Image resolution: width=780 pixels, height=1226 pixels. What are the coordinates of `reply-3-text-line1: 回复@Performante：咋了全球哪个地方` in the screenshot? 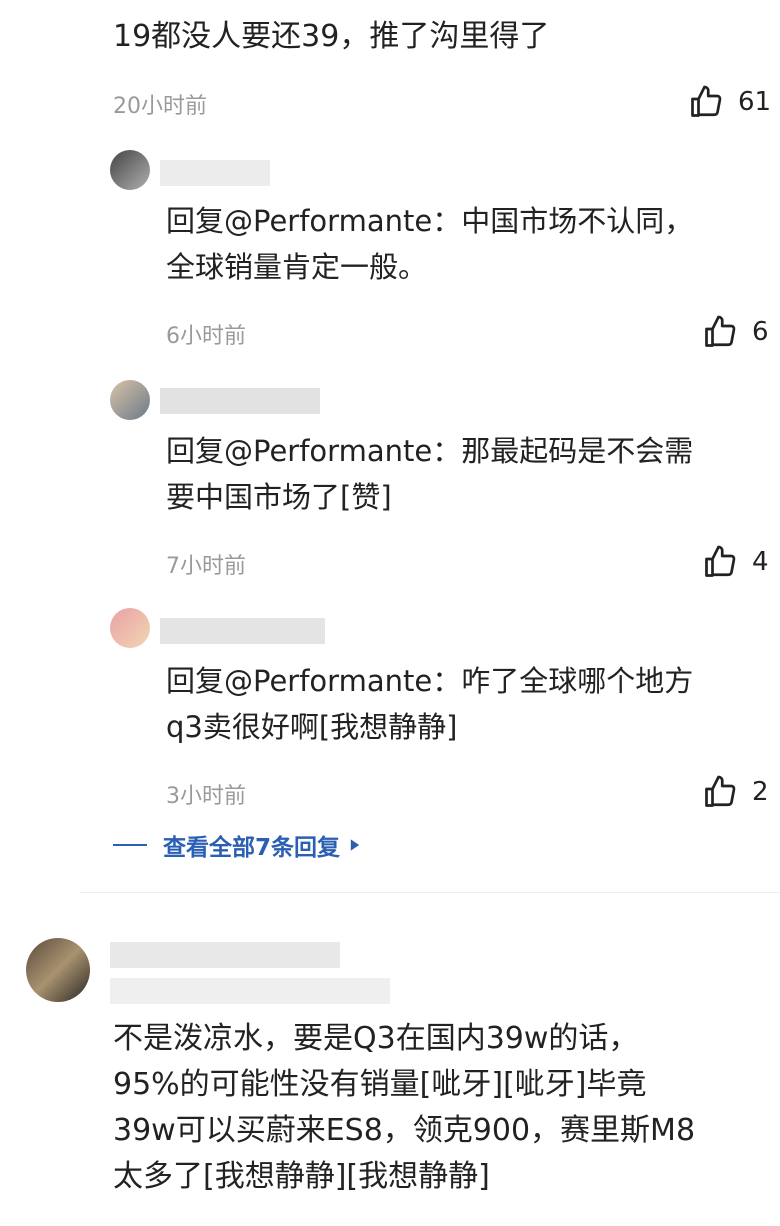 It's located at (430, 681).